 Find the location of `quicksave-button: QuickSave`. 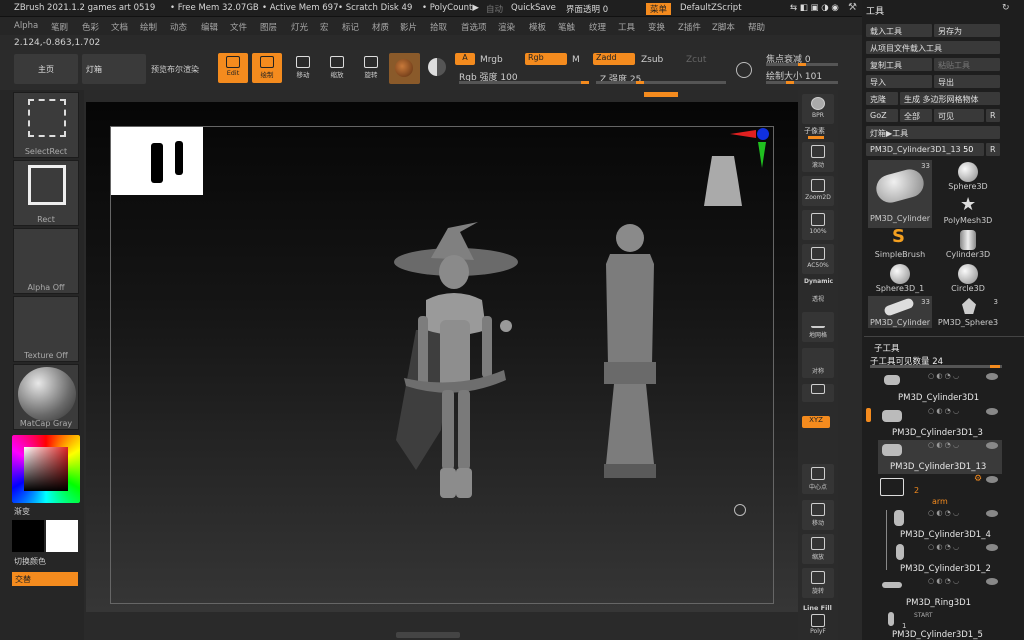

quicksave-button: QuickSave is located at coordinates (533, 8).